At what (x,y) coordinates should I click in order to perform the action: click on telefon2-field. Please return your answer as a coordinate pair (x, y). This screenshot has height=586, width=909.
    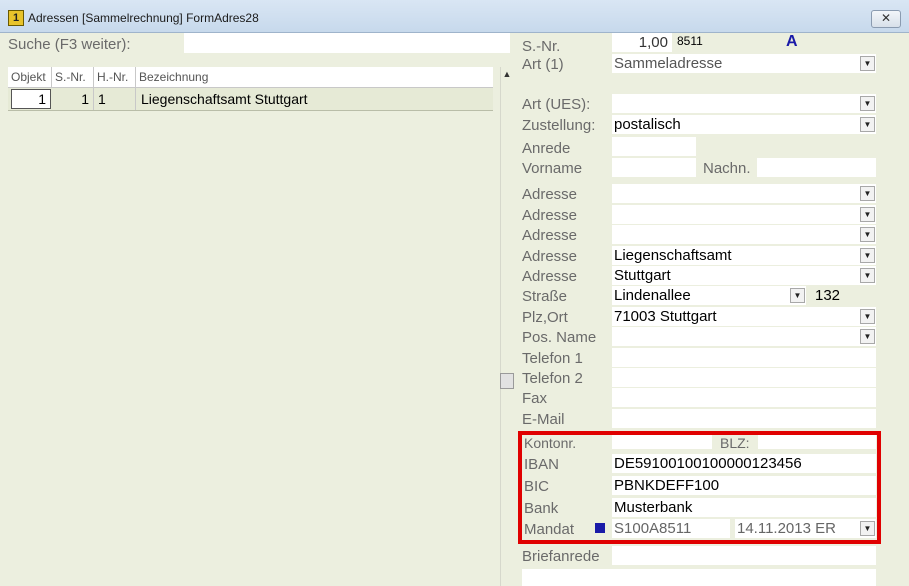
    Looking at the image, I should click on (744, 377).